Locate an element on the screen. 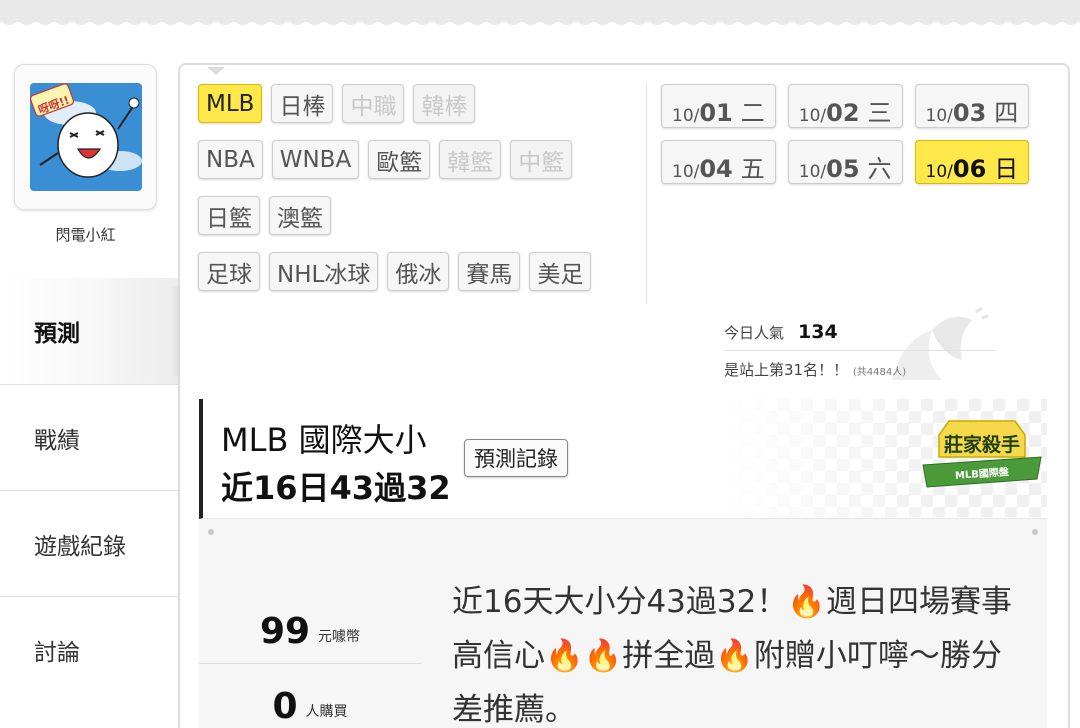  nav-item-label: 討論 is located at coordinates (57, 652).